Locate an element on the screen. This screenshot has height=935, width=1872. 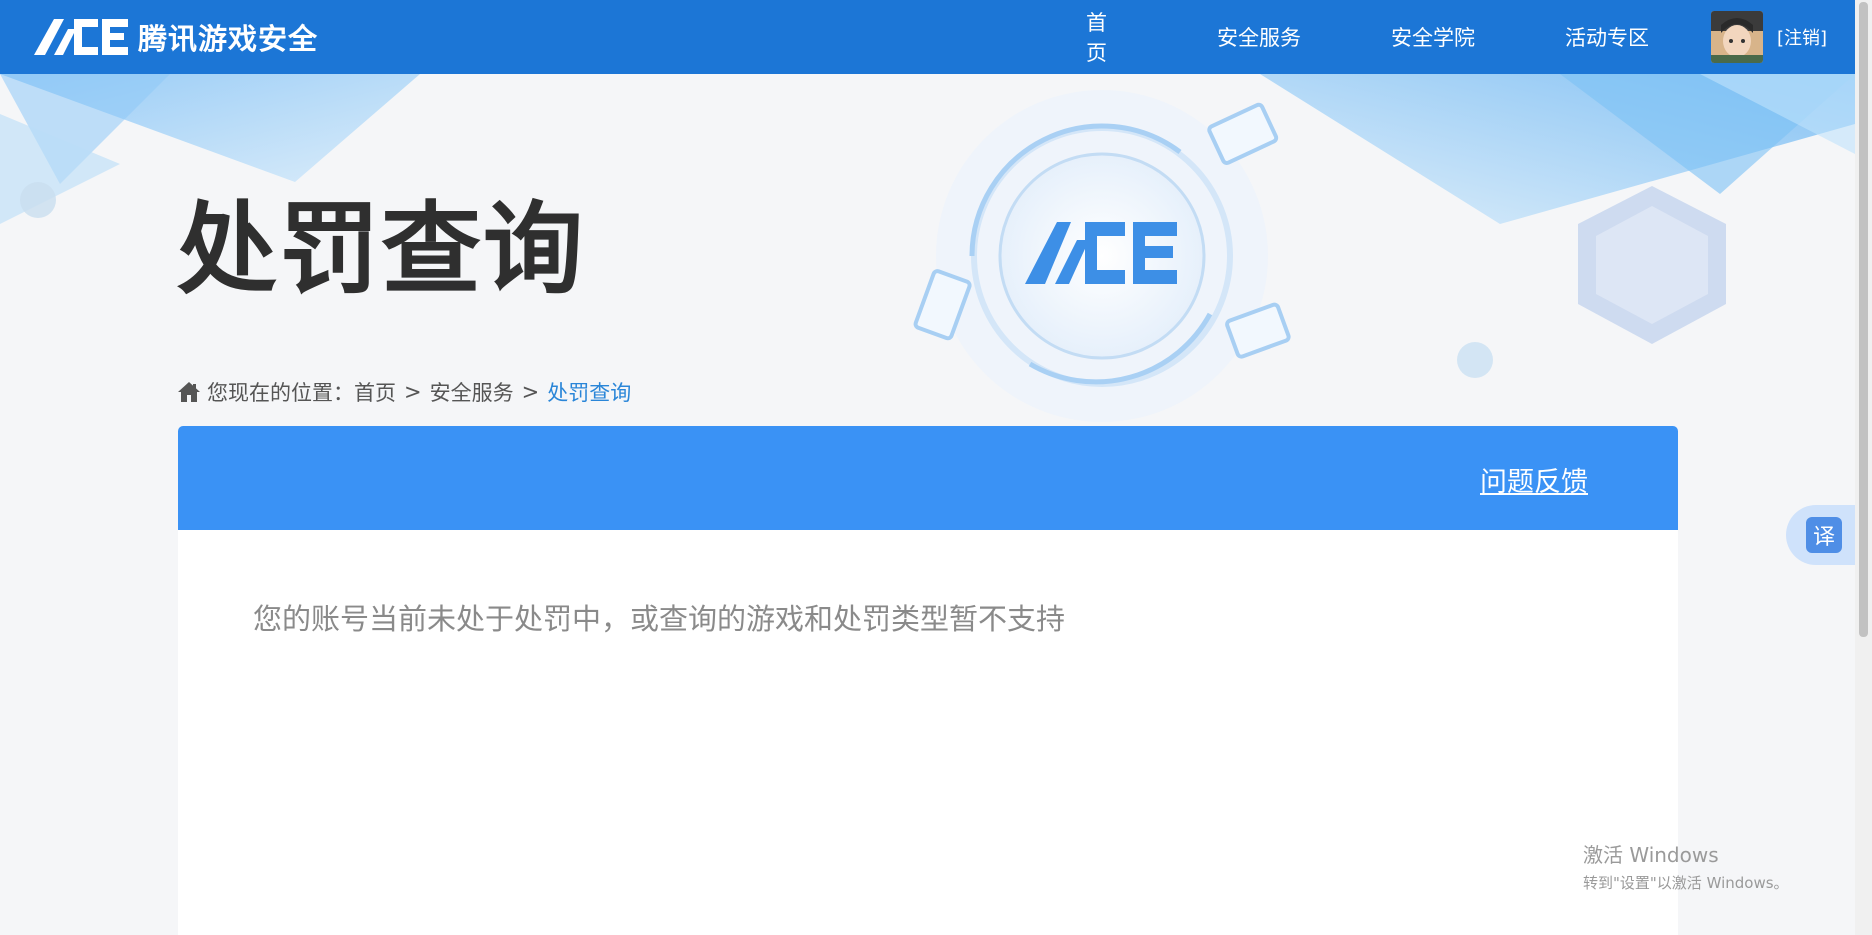
user-avatar is located at coordinates (1737, 37).